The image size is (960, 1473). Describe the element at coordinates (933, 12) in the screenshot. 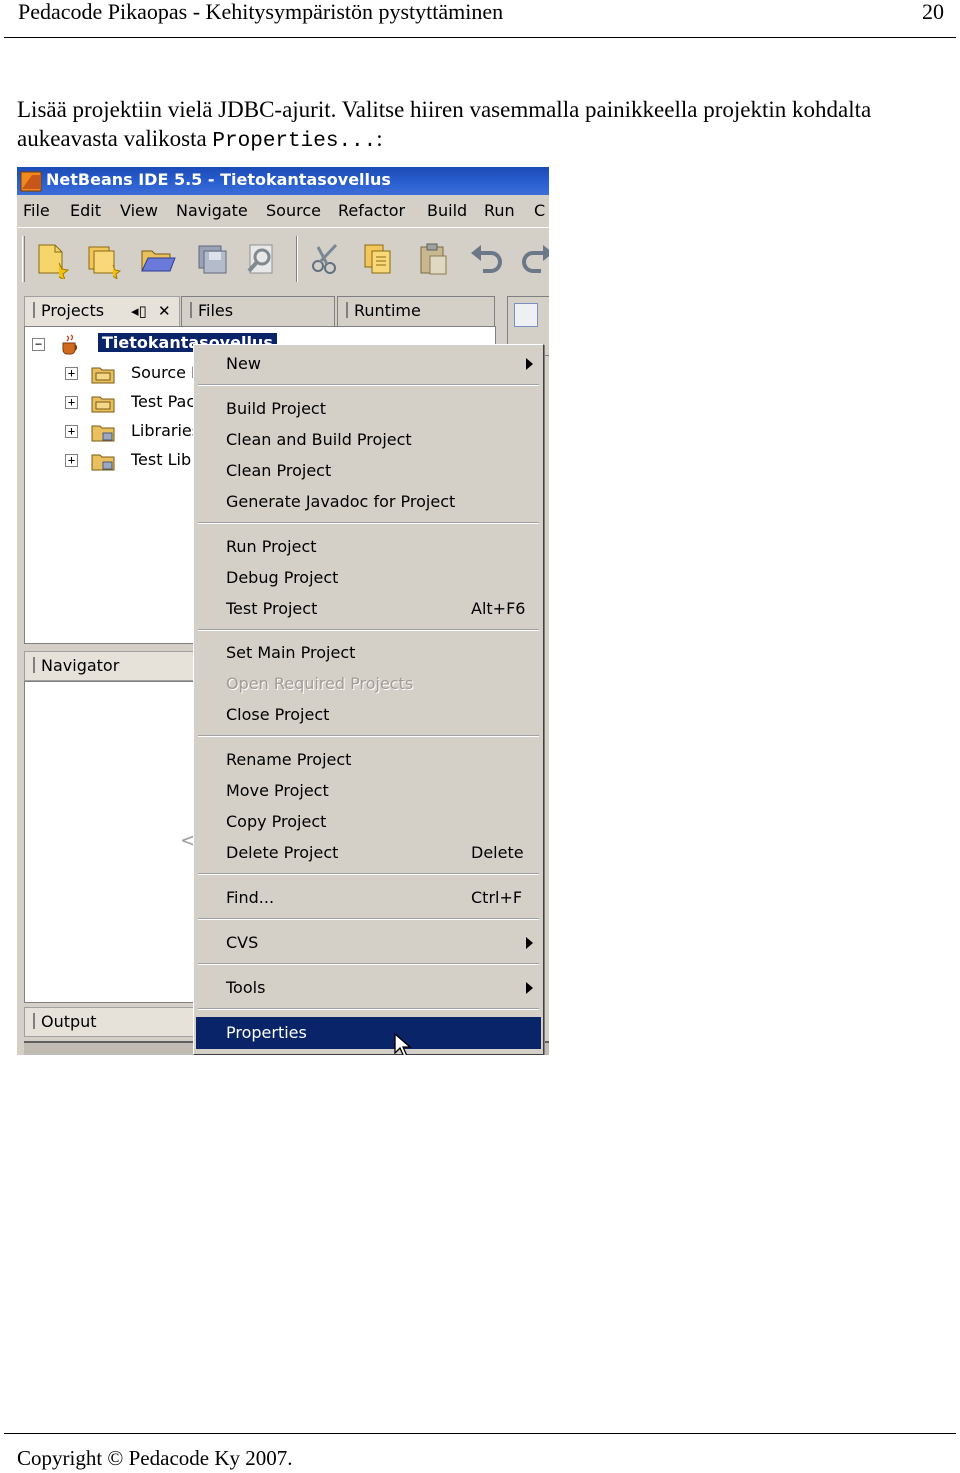

I see `page-number: 20` at that location.